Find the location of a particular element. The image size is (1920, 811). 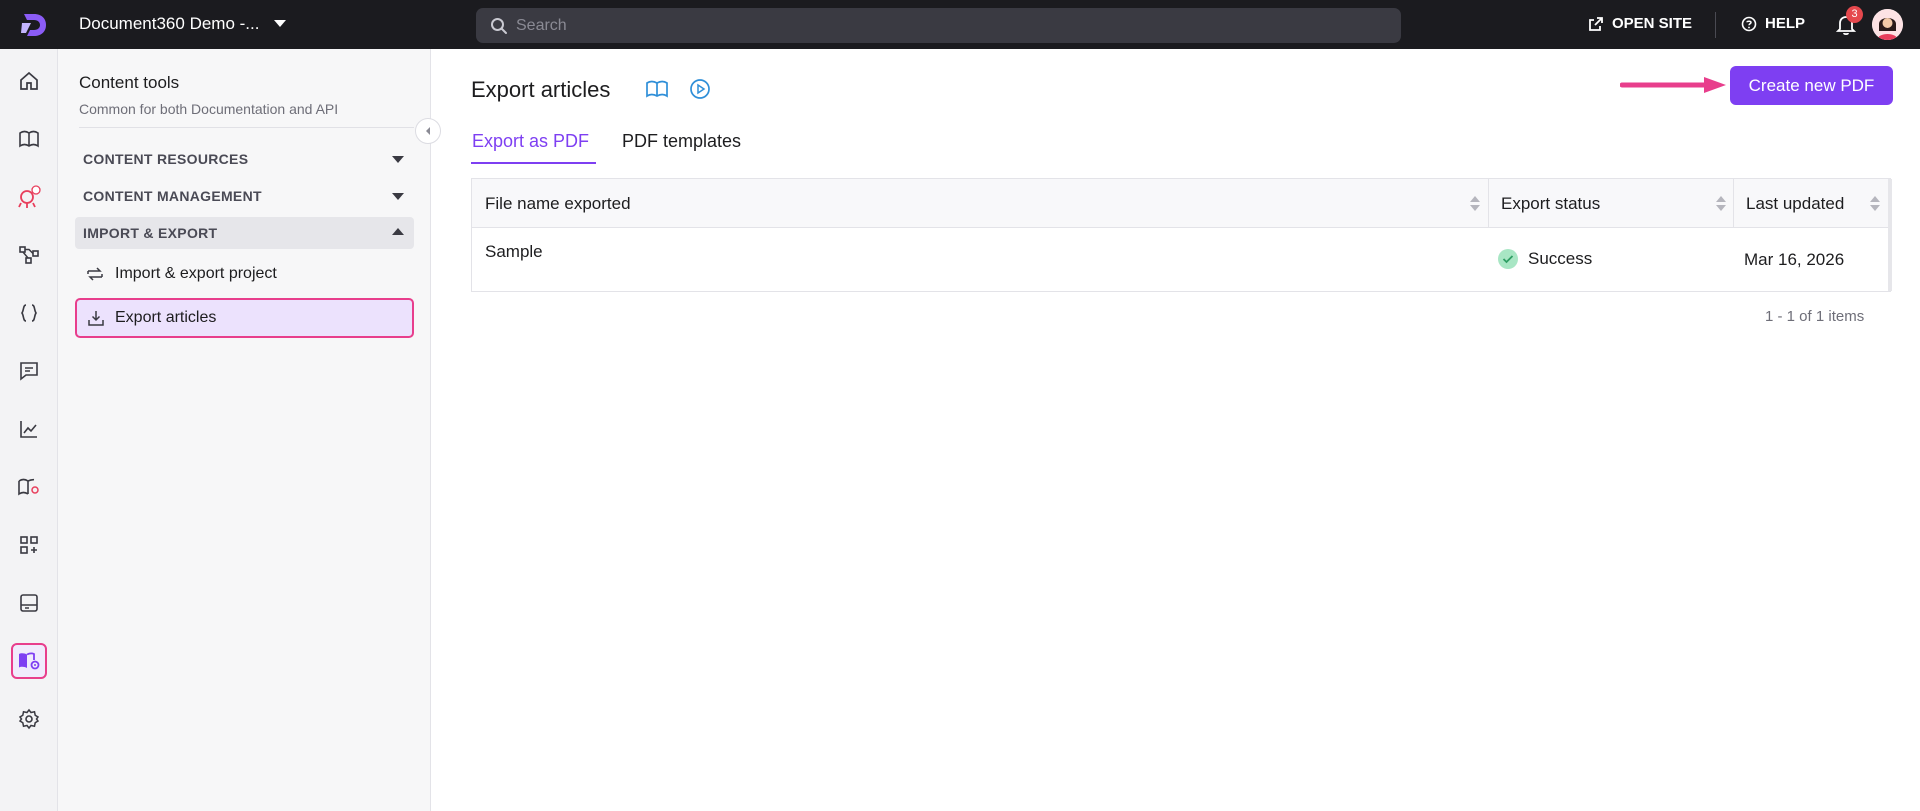

column-header-export-status: Export status is located at coordinates (1550, 203).